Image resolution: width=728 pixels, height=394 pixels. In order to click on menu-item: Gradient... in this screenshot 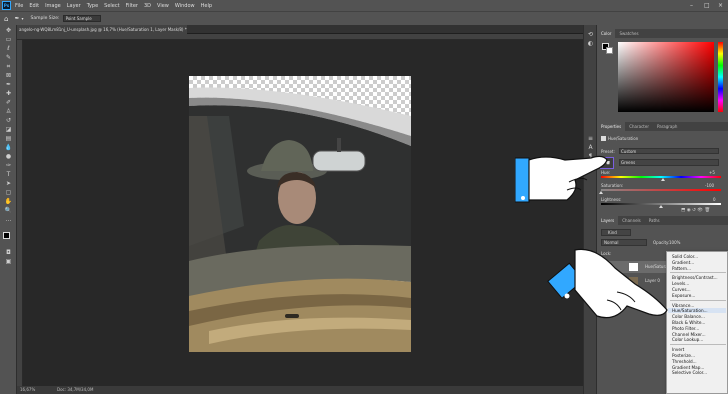, I will do `click(683, 262)`.